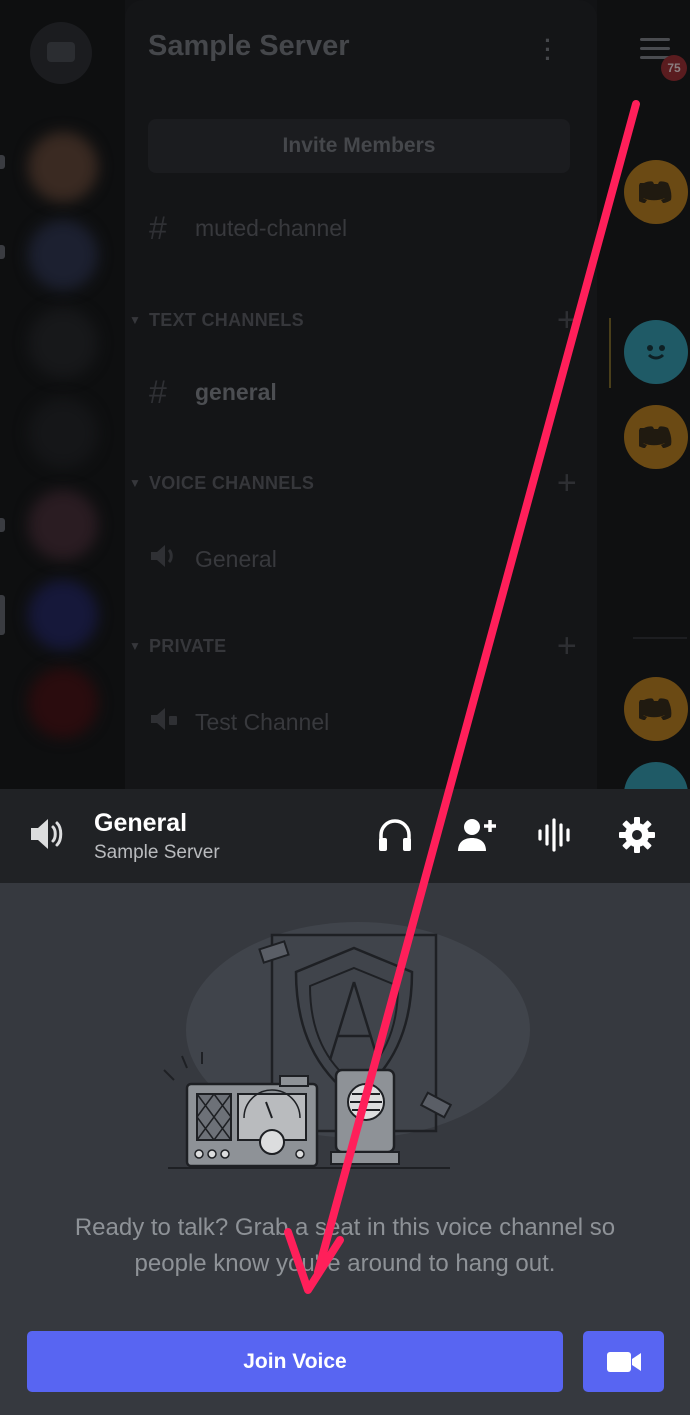  I want to click on category-text-channels: ▼ TEXT CHANNELS +, so click(353, 320).